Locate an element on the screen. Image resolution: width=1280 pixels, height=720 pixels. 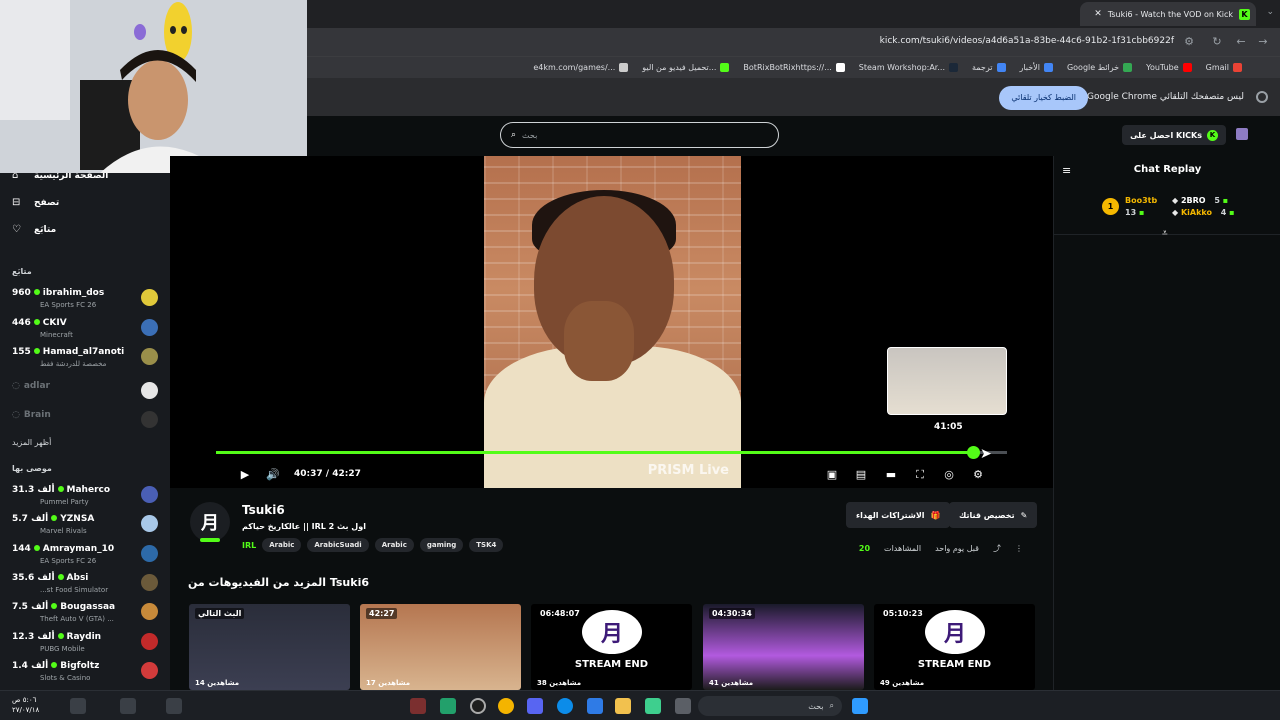
volume-icon: 🔊 is located at coordinates (273, 475).